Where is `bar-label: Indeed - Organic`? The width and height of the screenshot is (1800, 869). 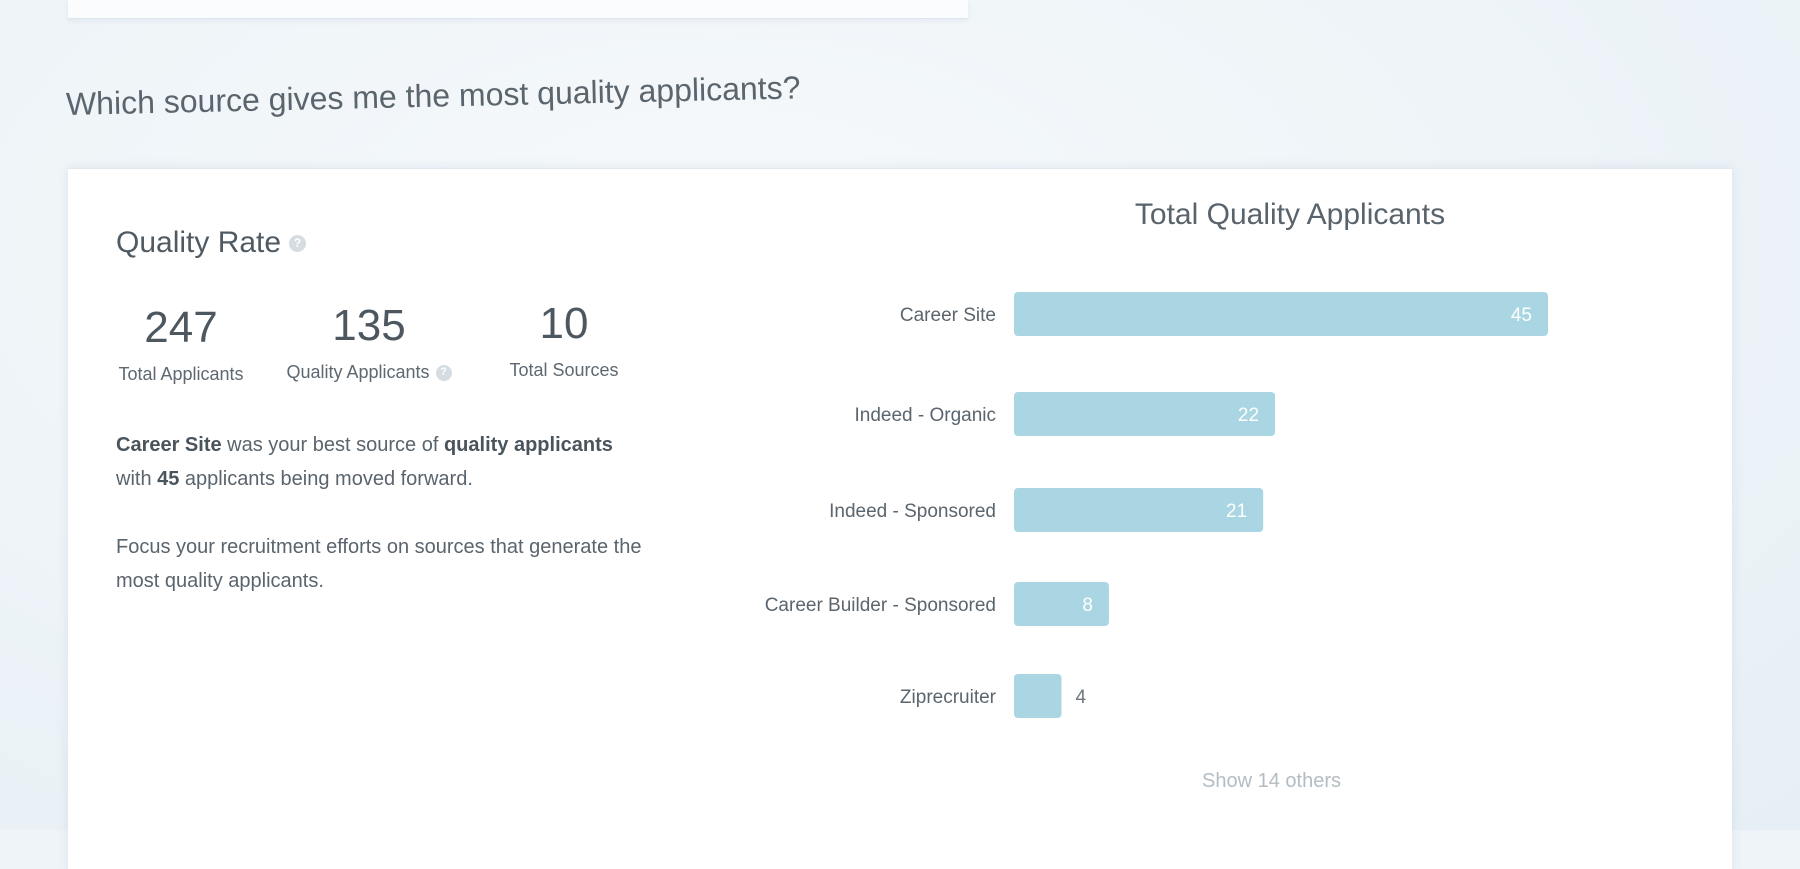 bar-label: Indeed - Organic is located at coordinates (925, 415).